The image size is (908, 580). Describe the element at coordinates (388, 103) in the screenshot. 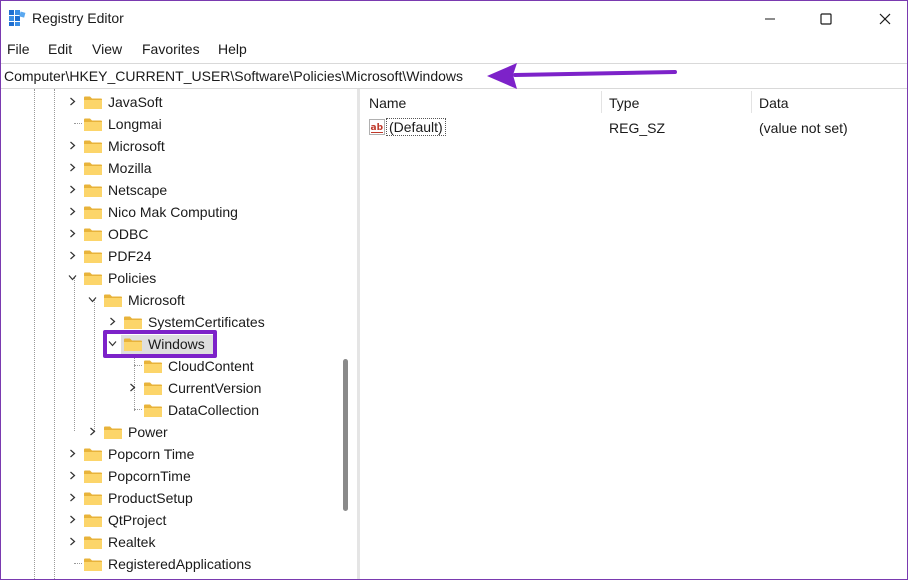

I see `column-header-name-label: Name` at that location.